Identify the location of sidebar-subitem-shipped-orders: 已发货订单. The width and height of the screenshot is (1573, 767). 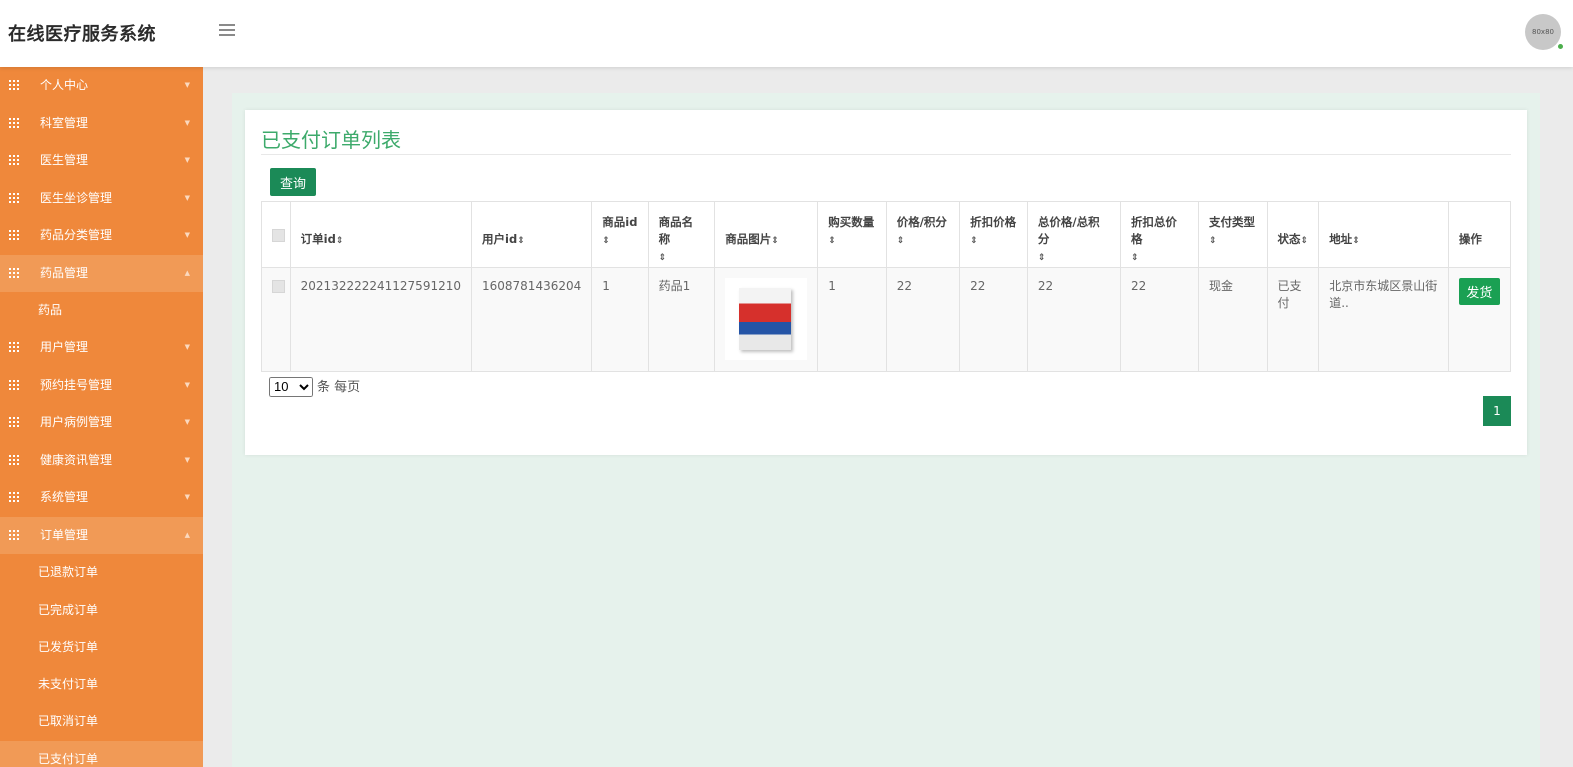
(101, 647).